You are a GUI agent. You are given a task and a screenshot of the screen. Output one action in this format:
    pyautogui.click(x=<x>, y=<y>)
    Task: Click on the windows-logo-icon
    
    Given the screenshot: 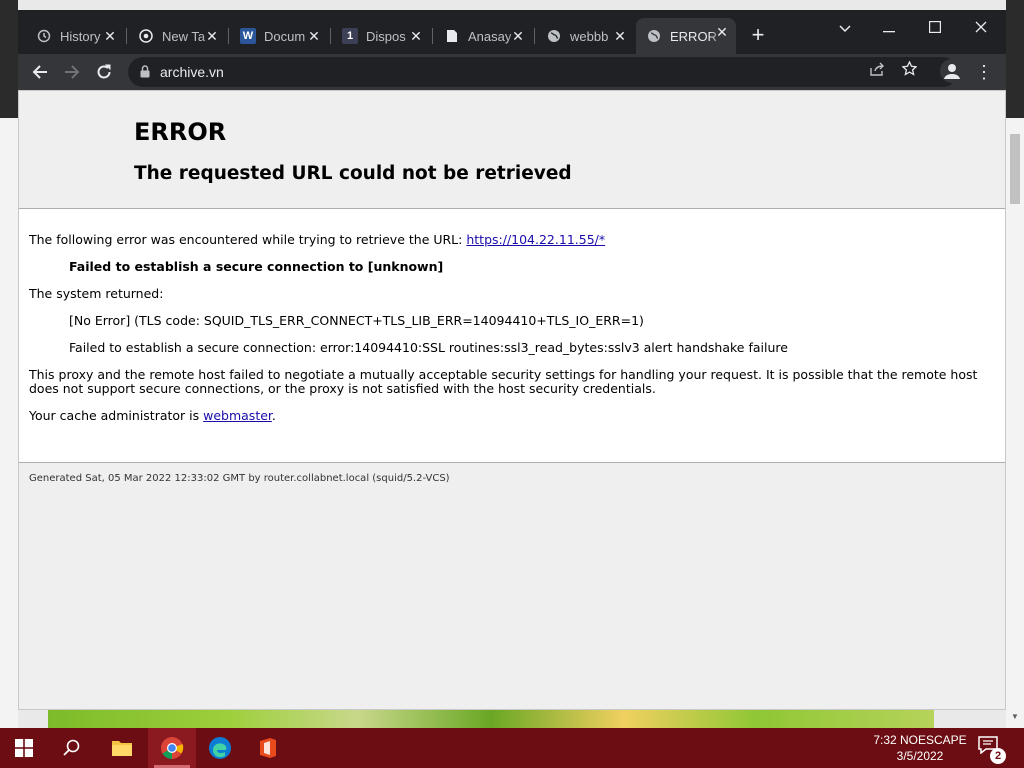 What is the action you would take?
    pyautogui.click(x=24, y=748)
    